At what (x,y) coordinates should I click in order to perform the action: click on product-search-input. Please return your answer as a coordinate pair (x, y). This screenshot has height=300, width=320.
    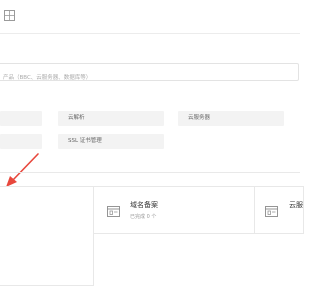
    Looking at the image, I should click on (151, 78).